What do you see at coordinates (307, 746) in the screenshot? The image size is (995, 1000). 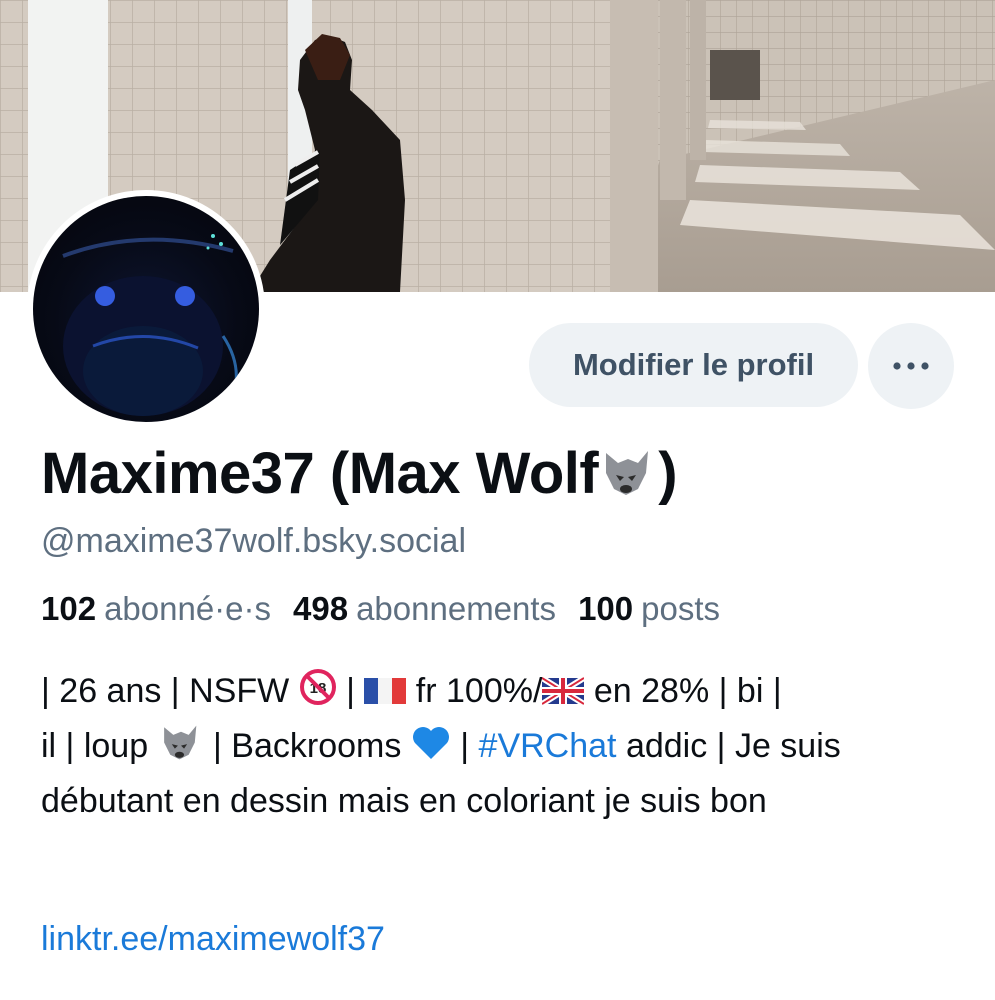 I see `bio-text: | Backrooms` at bounding box center [307, 746].